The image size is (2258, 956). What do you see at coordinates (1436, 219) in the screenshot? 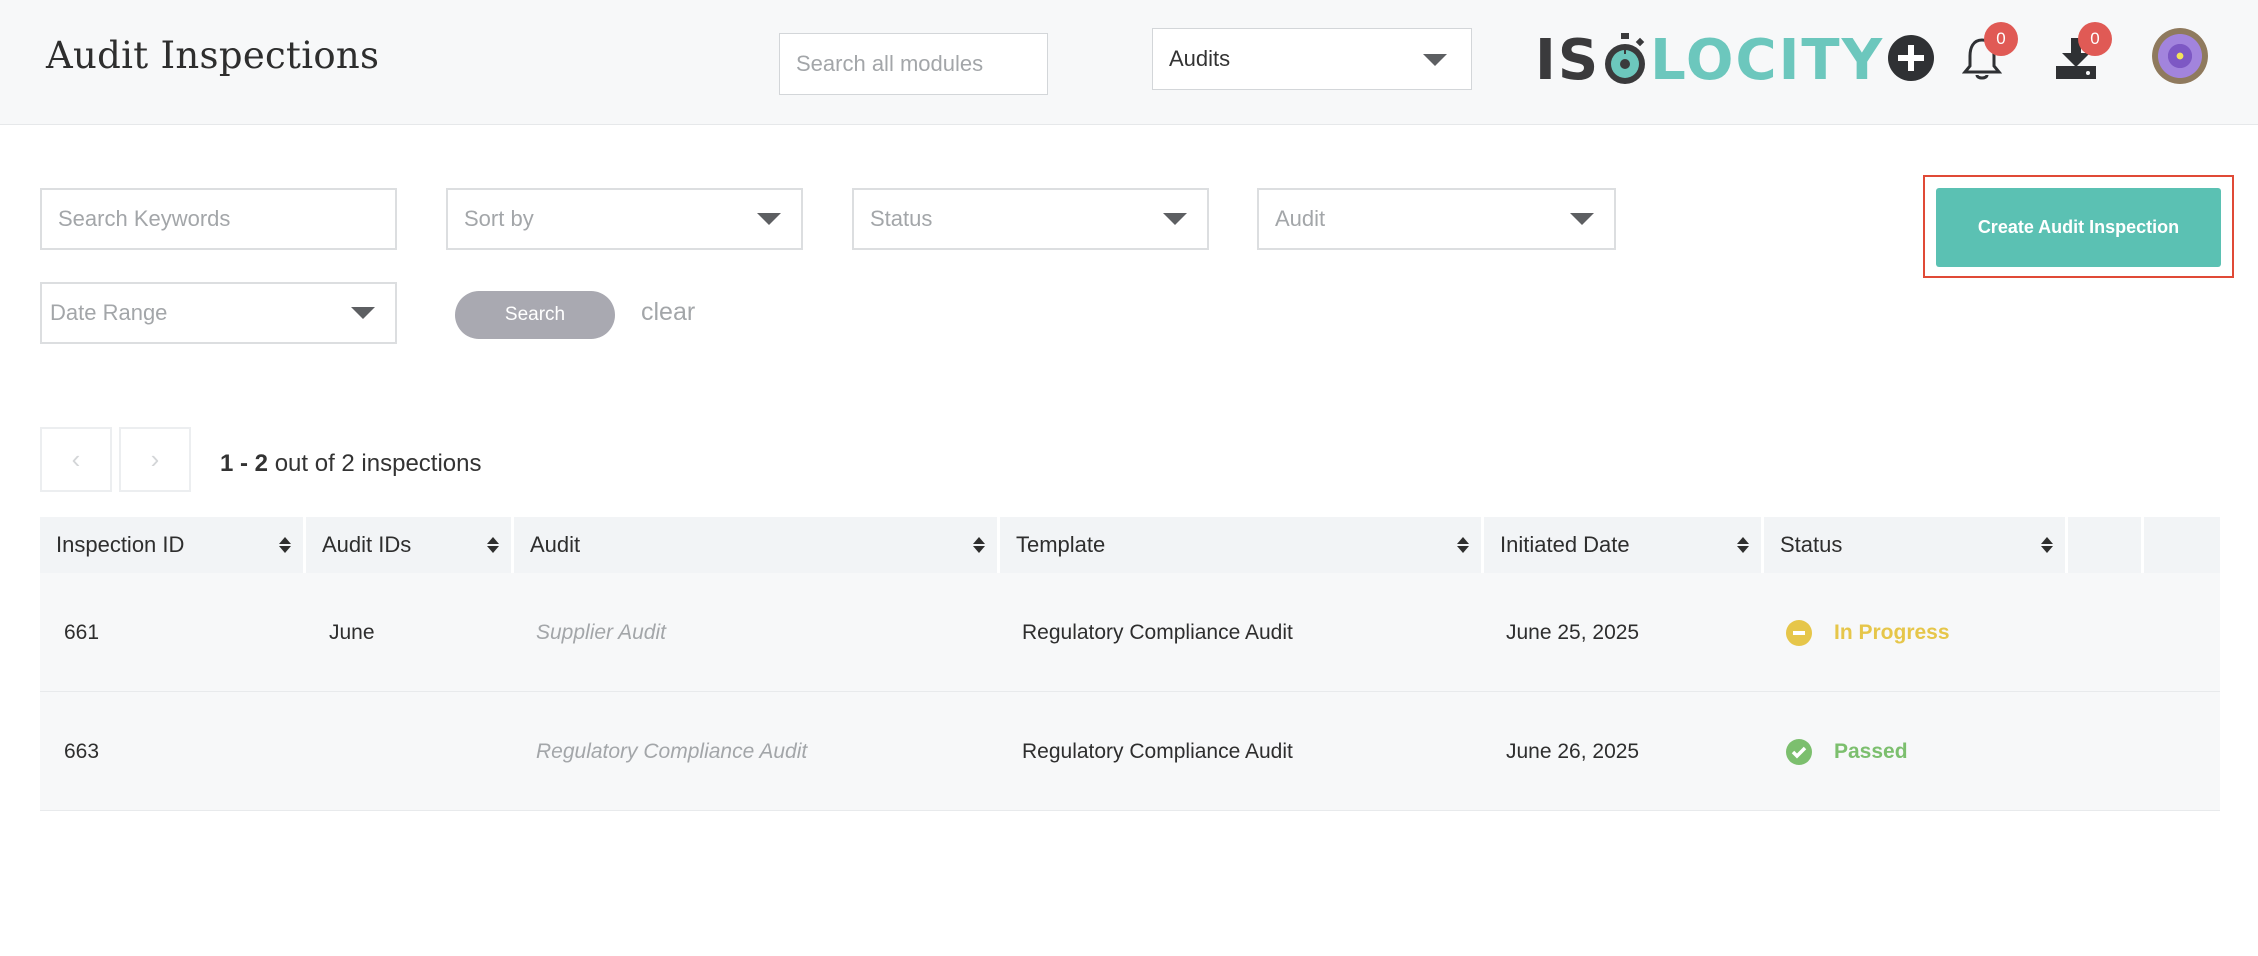
I see `audit-select: Audit` at bounding box center [1436, 219].